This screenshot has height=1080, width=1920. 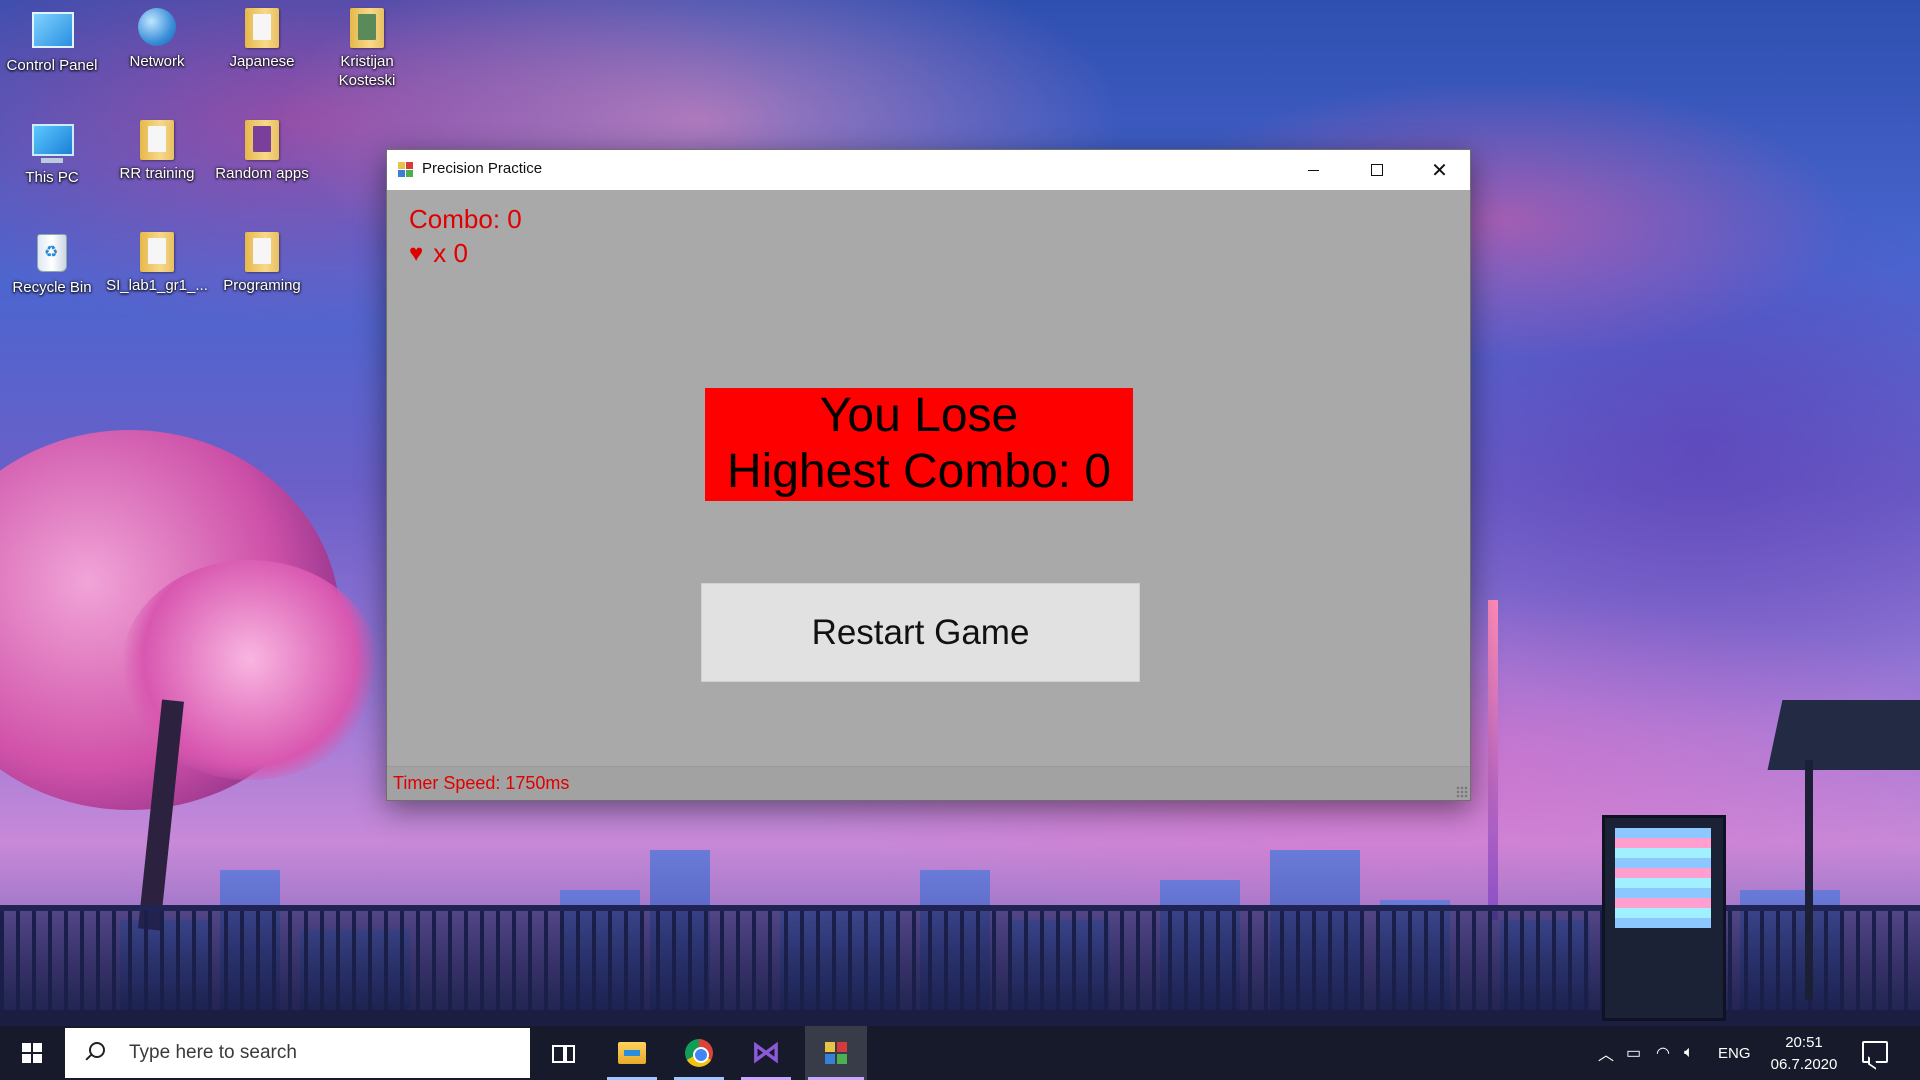 I want to click on clock-time: 20:51, so click(x=1804, y=1042).